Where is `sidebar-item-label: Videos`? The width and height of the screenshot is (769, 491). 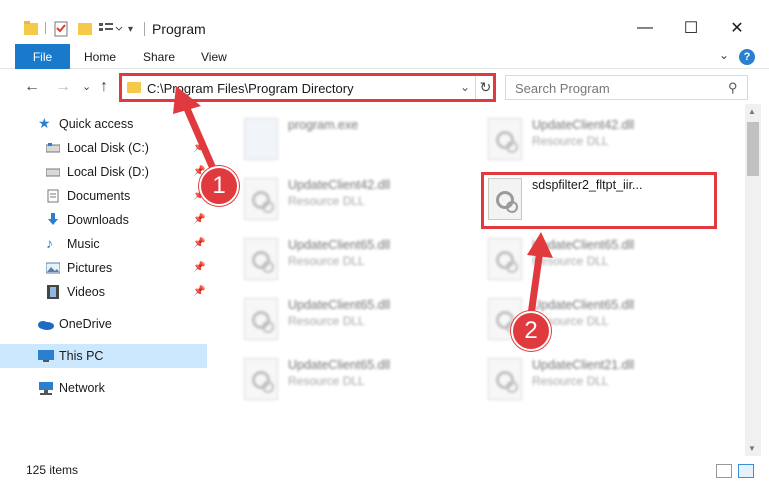
sidebar-item-label: Videos is located at coordinates (86, 292).